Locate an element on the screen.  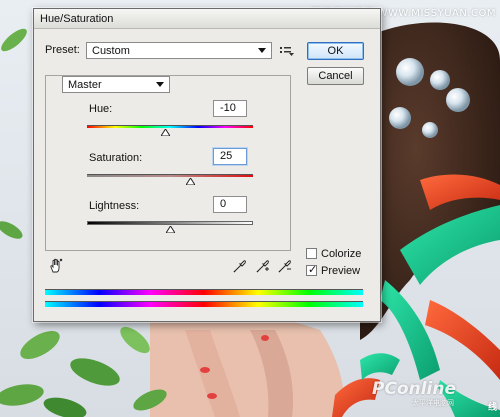
preview-check-mark: ✓ is located at coordinates (313, 270).